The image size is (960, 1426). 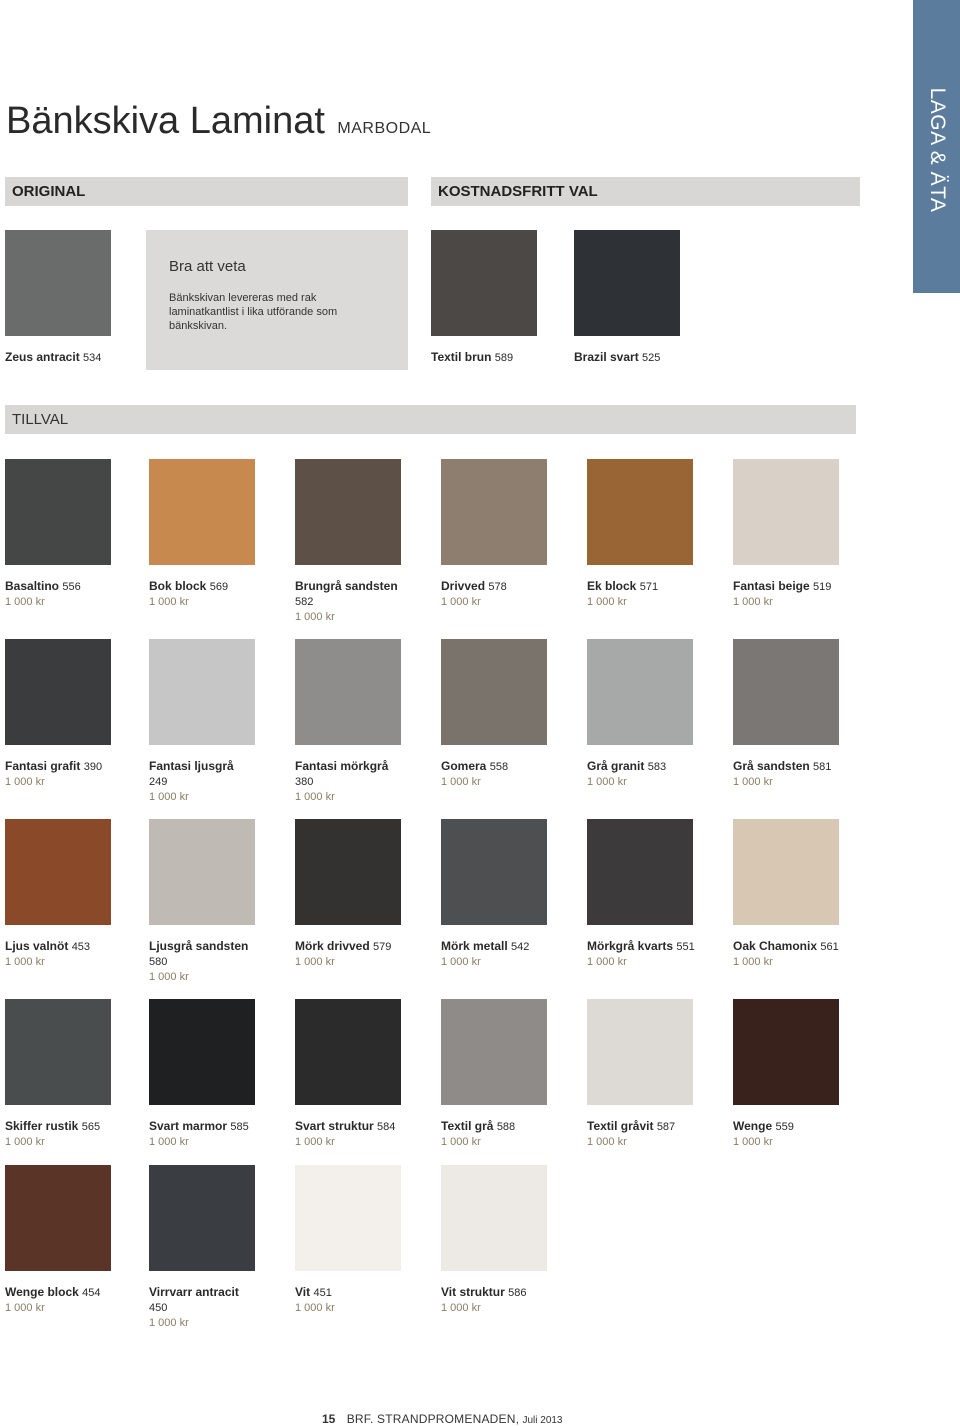 I want to click on publication-date: Juli 2013, so click(x=542, y=1420).